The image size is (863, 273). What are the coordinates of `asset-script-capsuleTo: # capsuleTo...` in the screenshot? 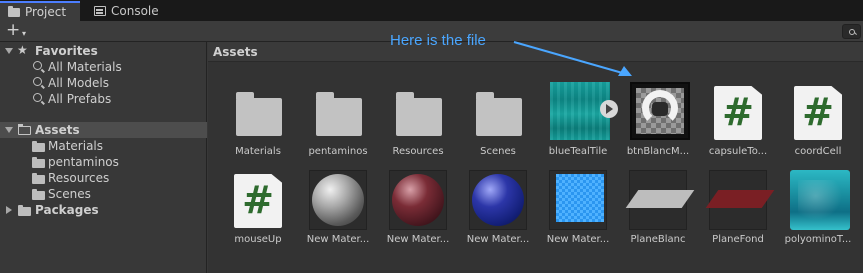 It's located at (738, 129).